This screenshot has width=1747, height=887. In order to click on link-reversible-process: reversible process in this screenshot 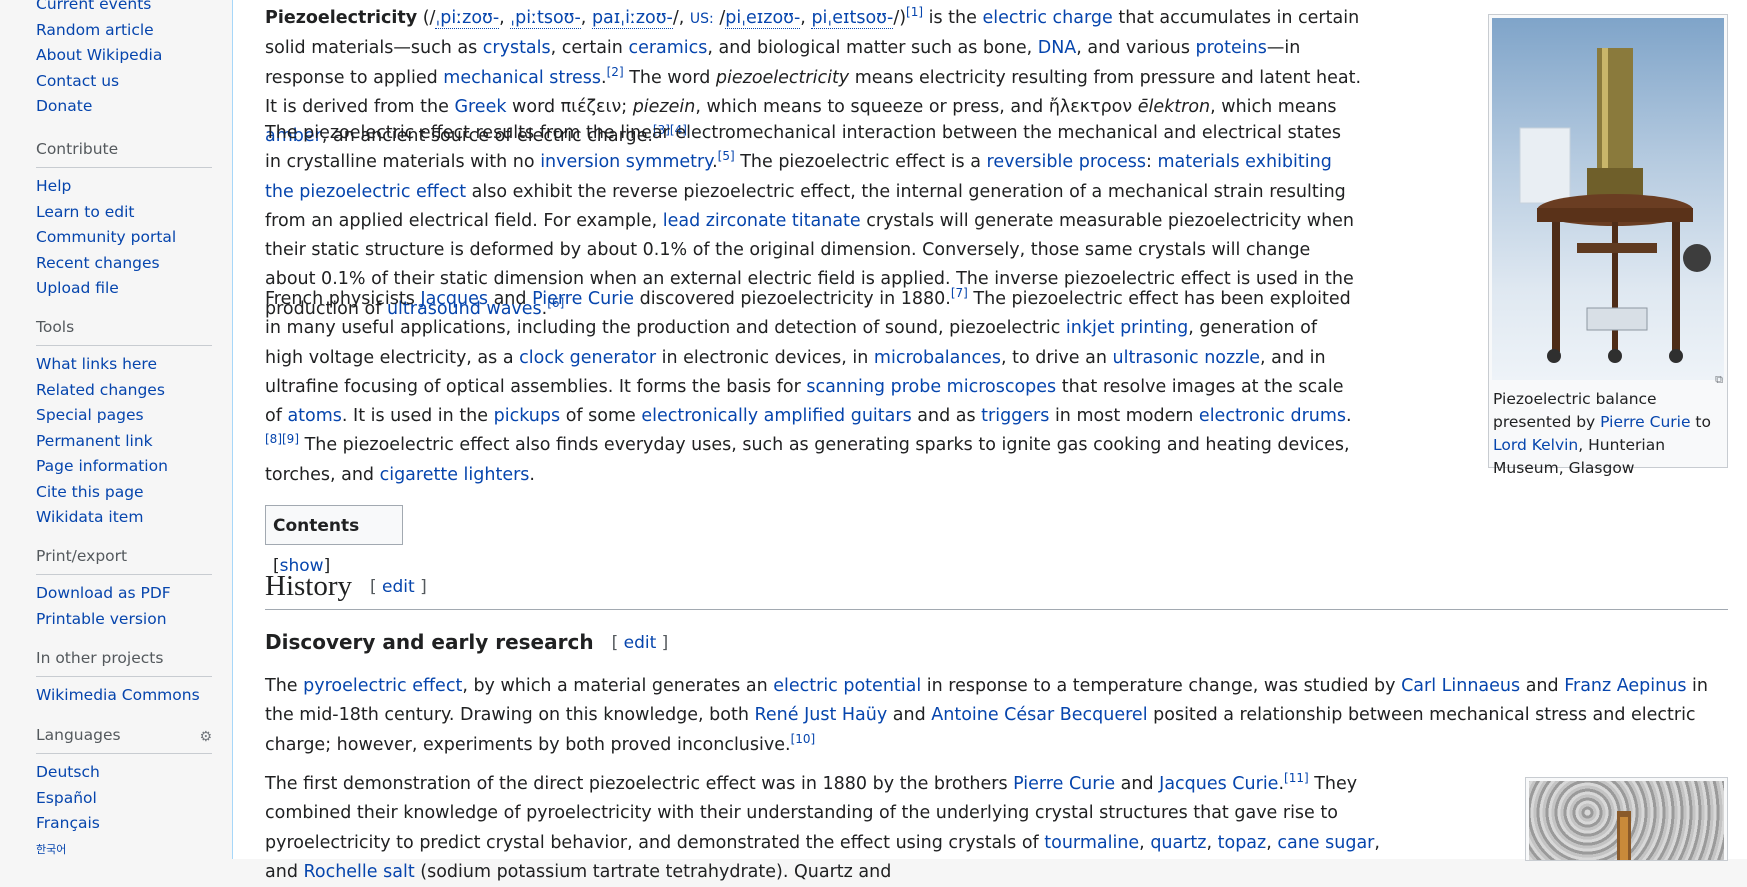, I will do `click(1066, 162)`.